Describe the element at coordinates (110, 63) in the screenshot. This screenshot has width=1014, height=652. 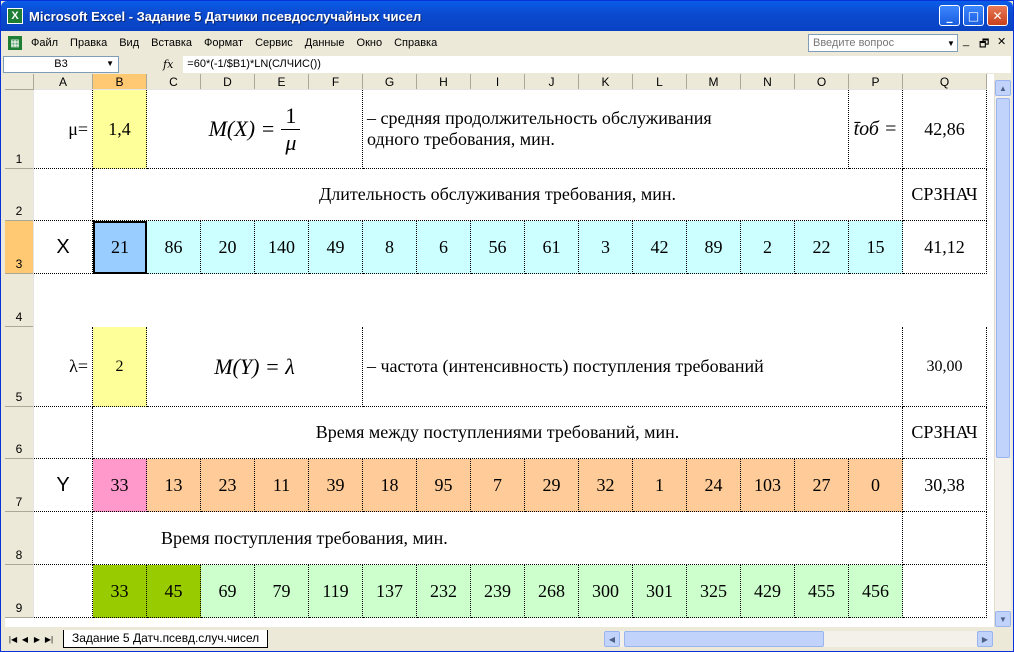
I see `name-box-dropdown-icon: ▼` at that location.